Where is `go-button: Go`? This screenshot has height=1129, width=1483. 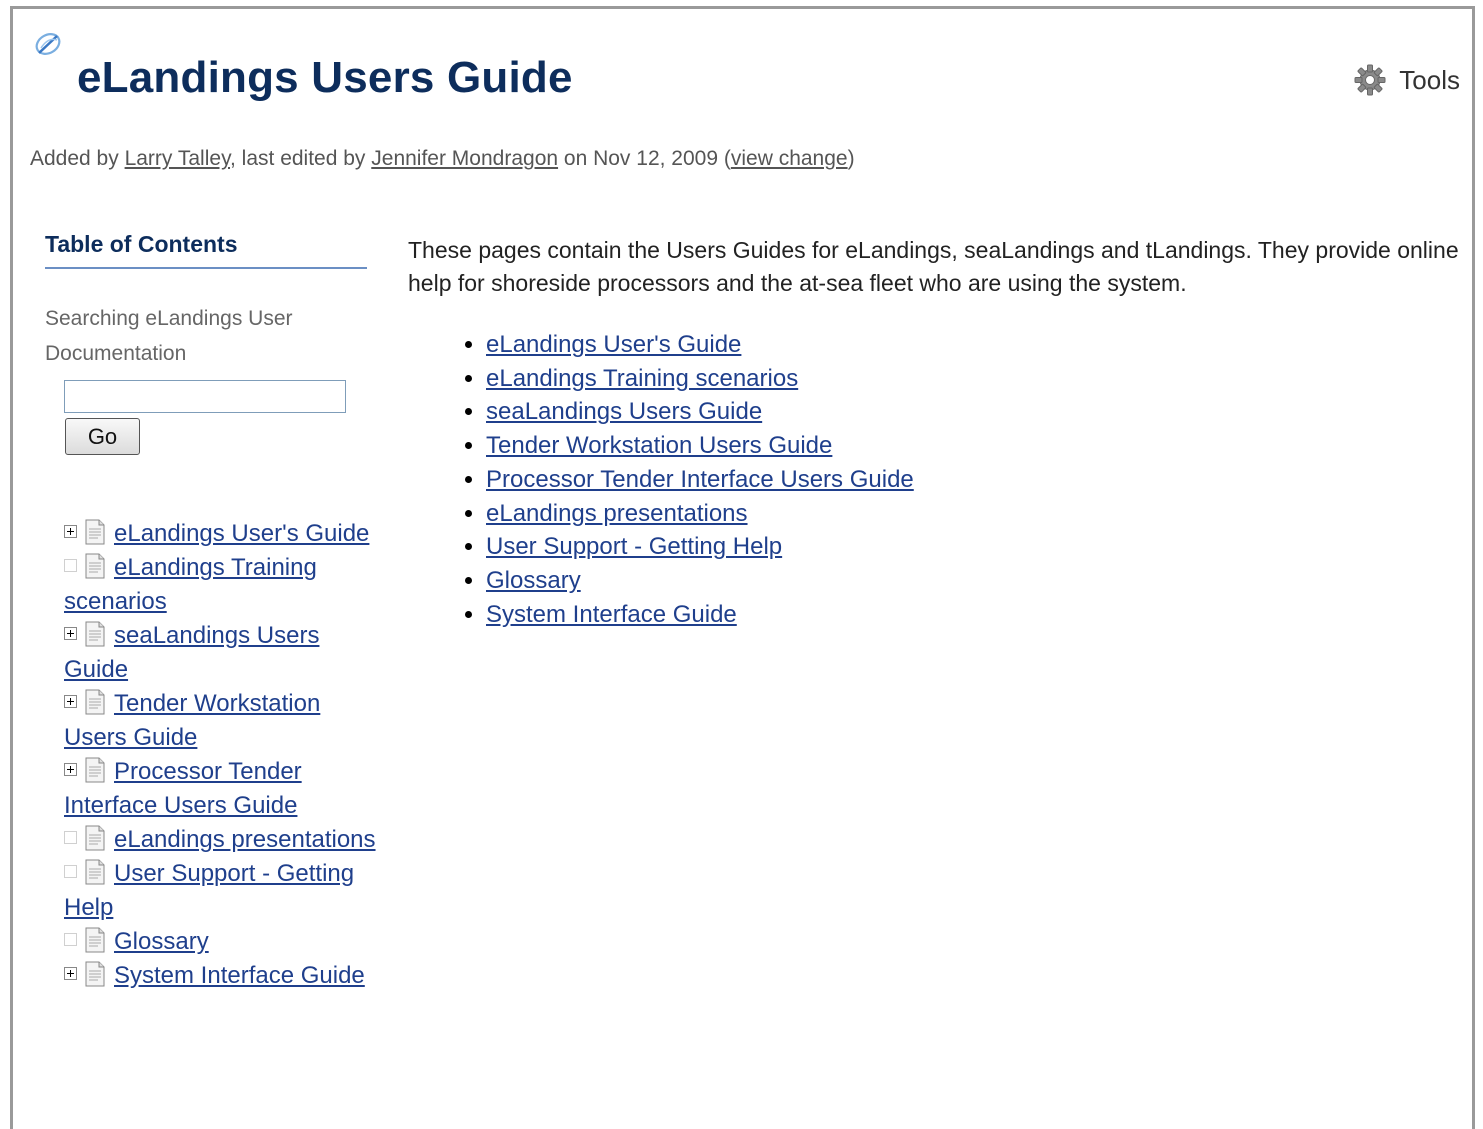
go-button: Go is located at coordinates (102, 436).